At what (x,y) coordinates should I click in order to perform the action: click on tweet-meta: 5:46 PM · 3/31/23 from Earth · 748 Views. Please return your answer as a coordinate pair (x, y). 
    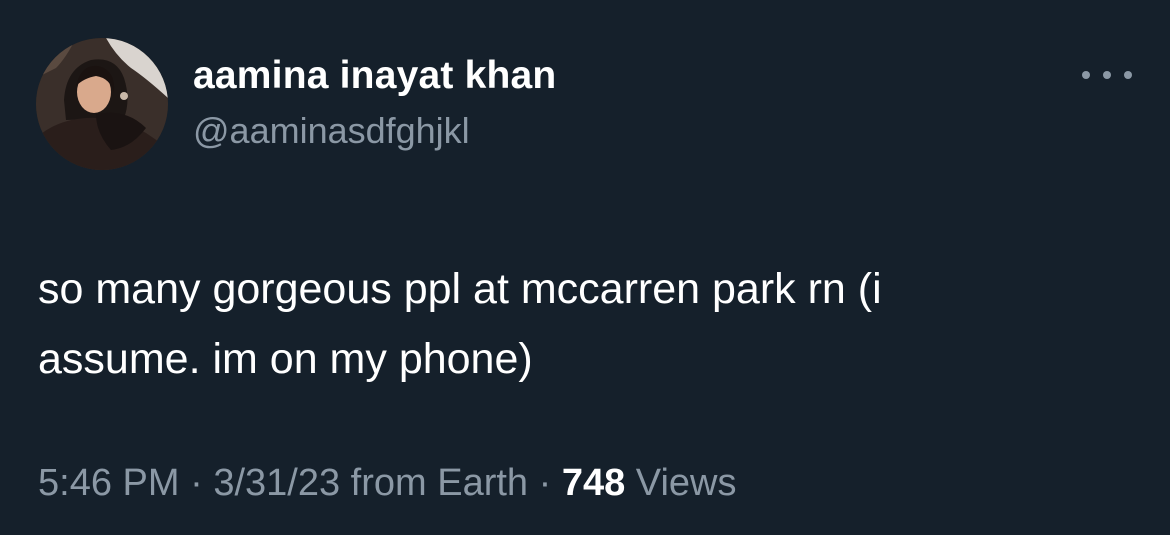
    Looking at the image, I should click on (387, 483).